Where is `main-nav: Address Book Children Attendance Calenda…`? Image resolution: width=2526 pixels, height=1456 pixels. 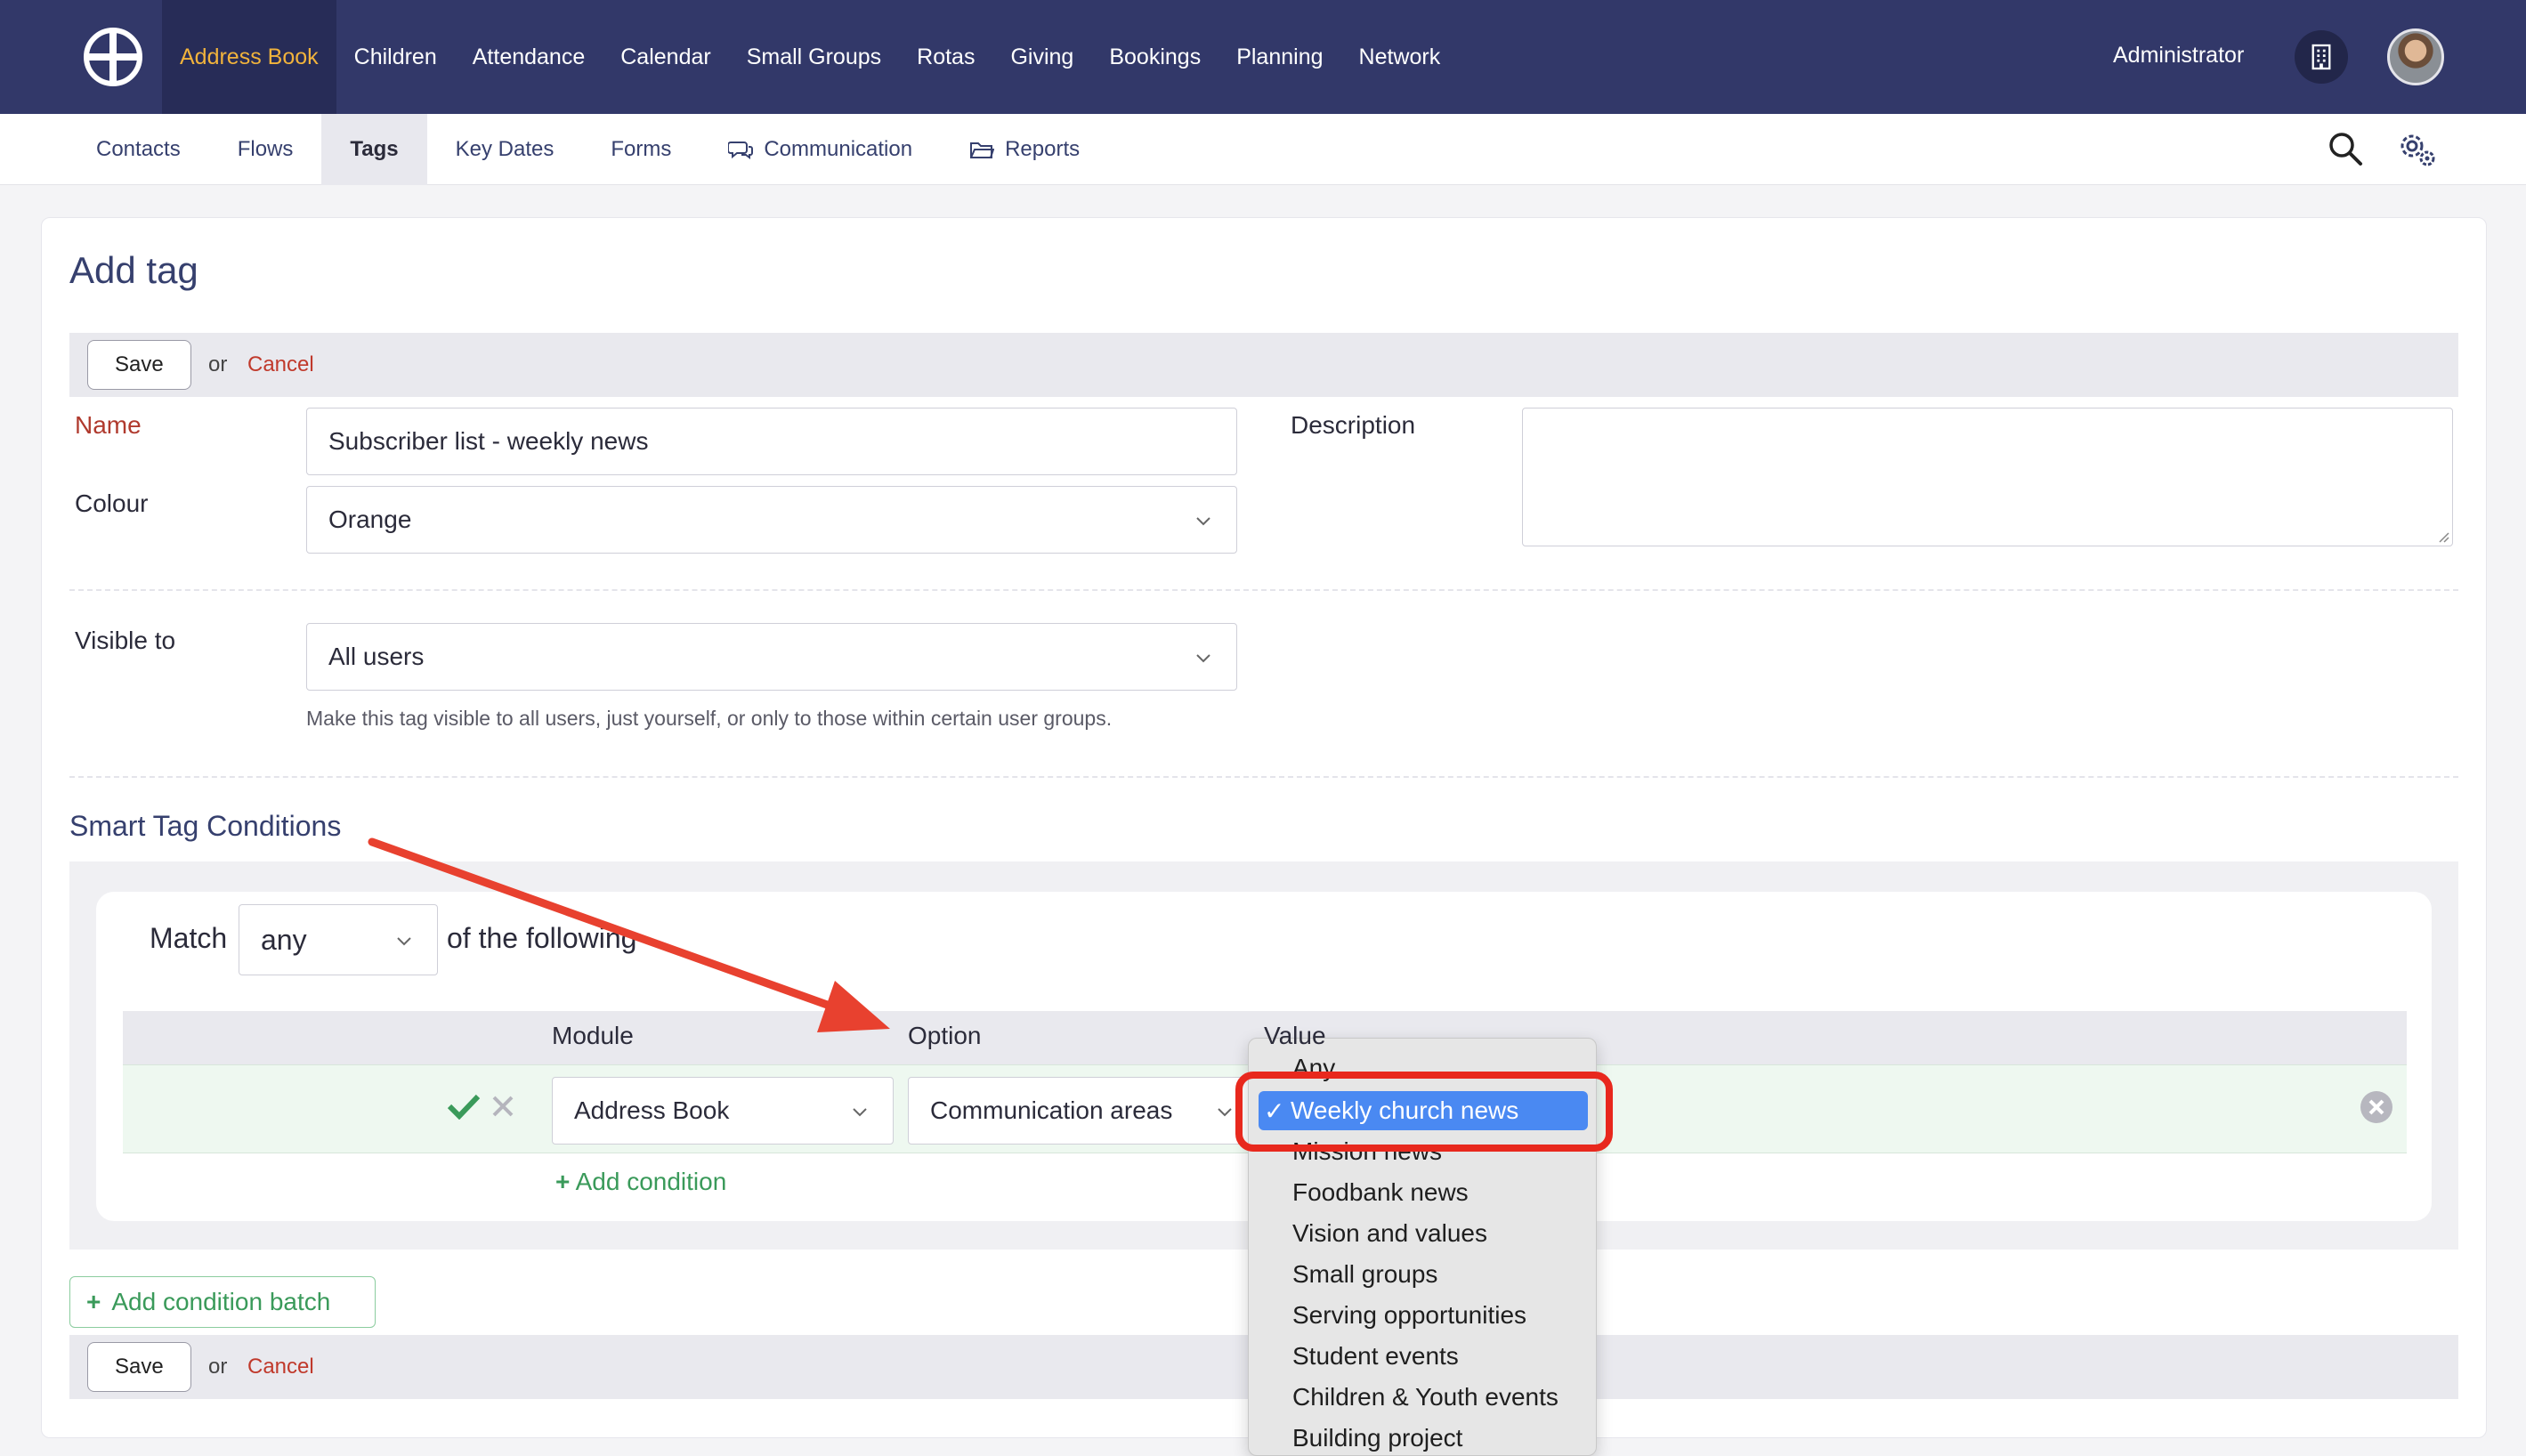
main-nav: Address Book Children Attendance Calenda… is located at coordinates (810, 57).